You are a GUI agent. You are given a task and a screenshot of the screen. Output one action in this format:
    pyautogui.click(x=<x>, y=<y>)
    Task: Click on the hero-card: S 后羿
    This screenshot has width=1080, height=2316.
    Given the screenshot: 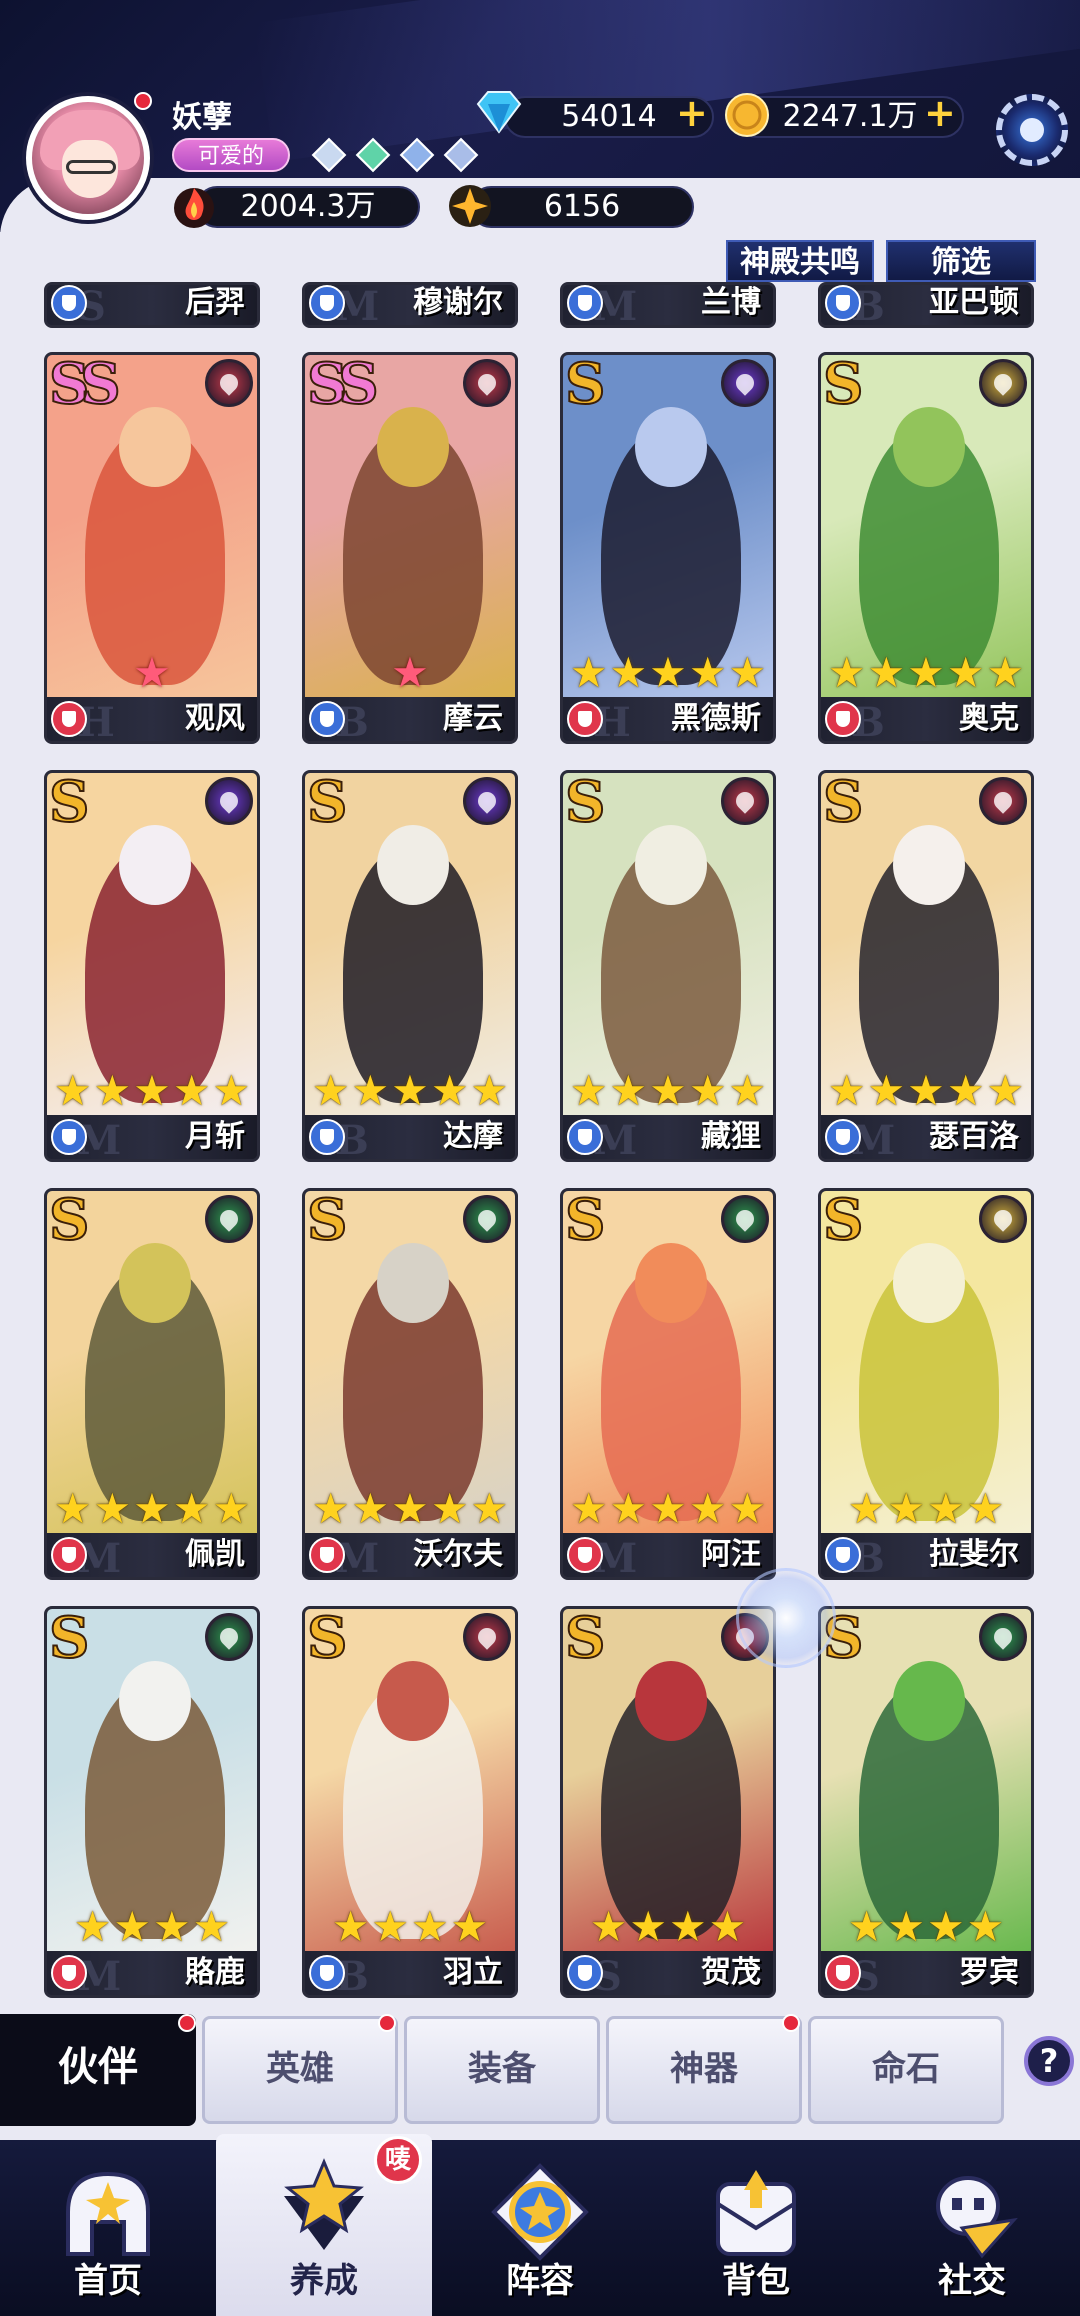 What is the action you would take?
    pyautogui.click(x=152, y=305)
    